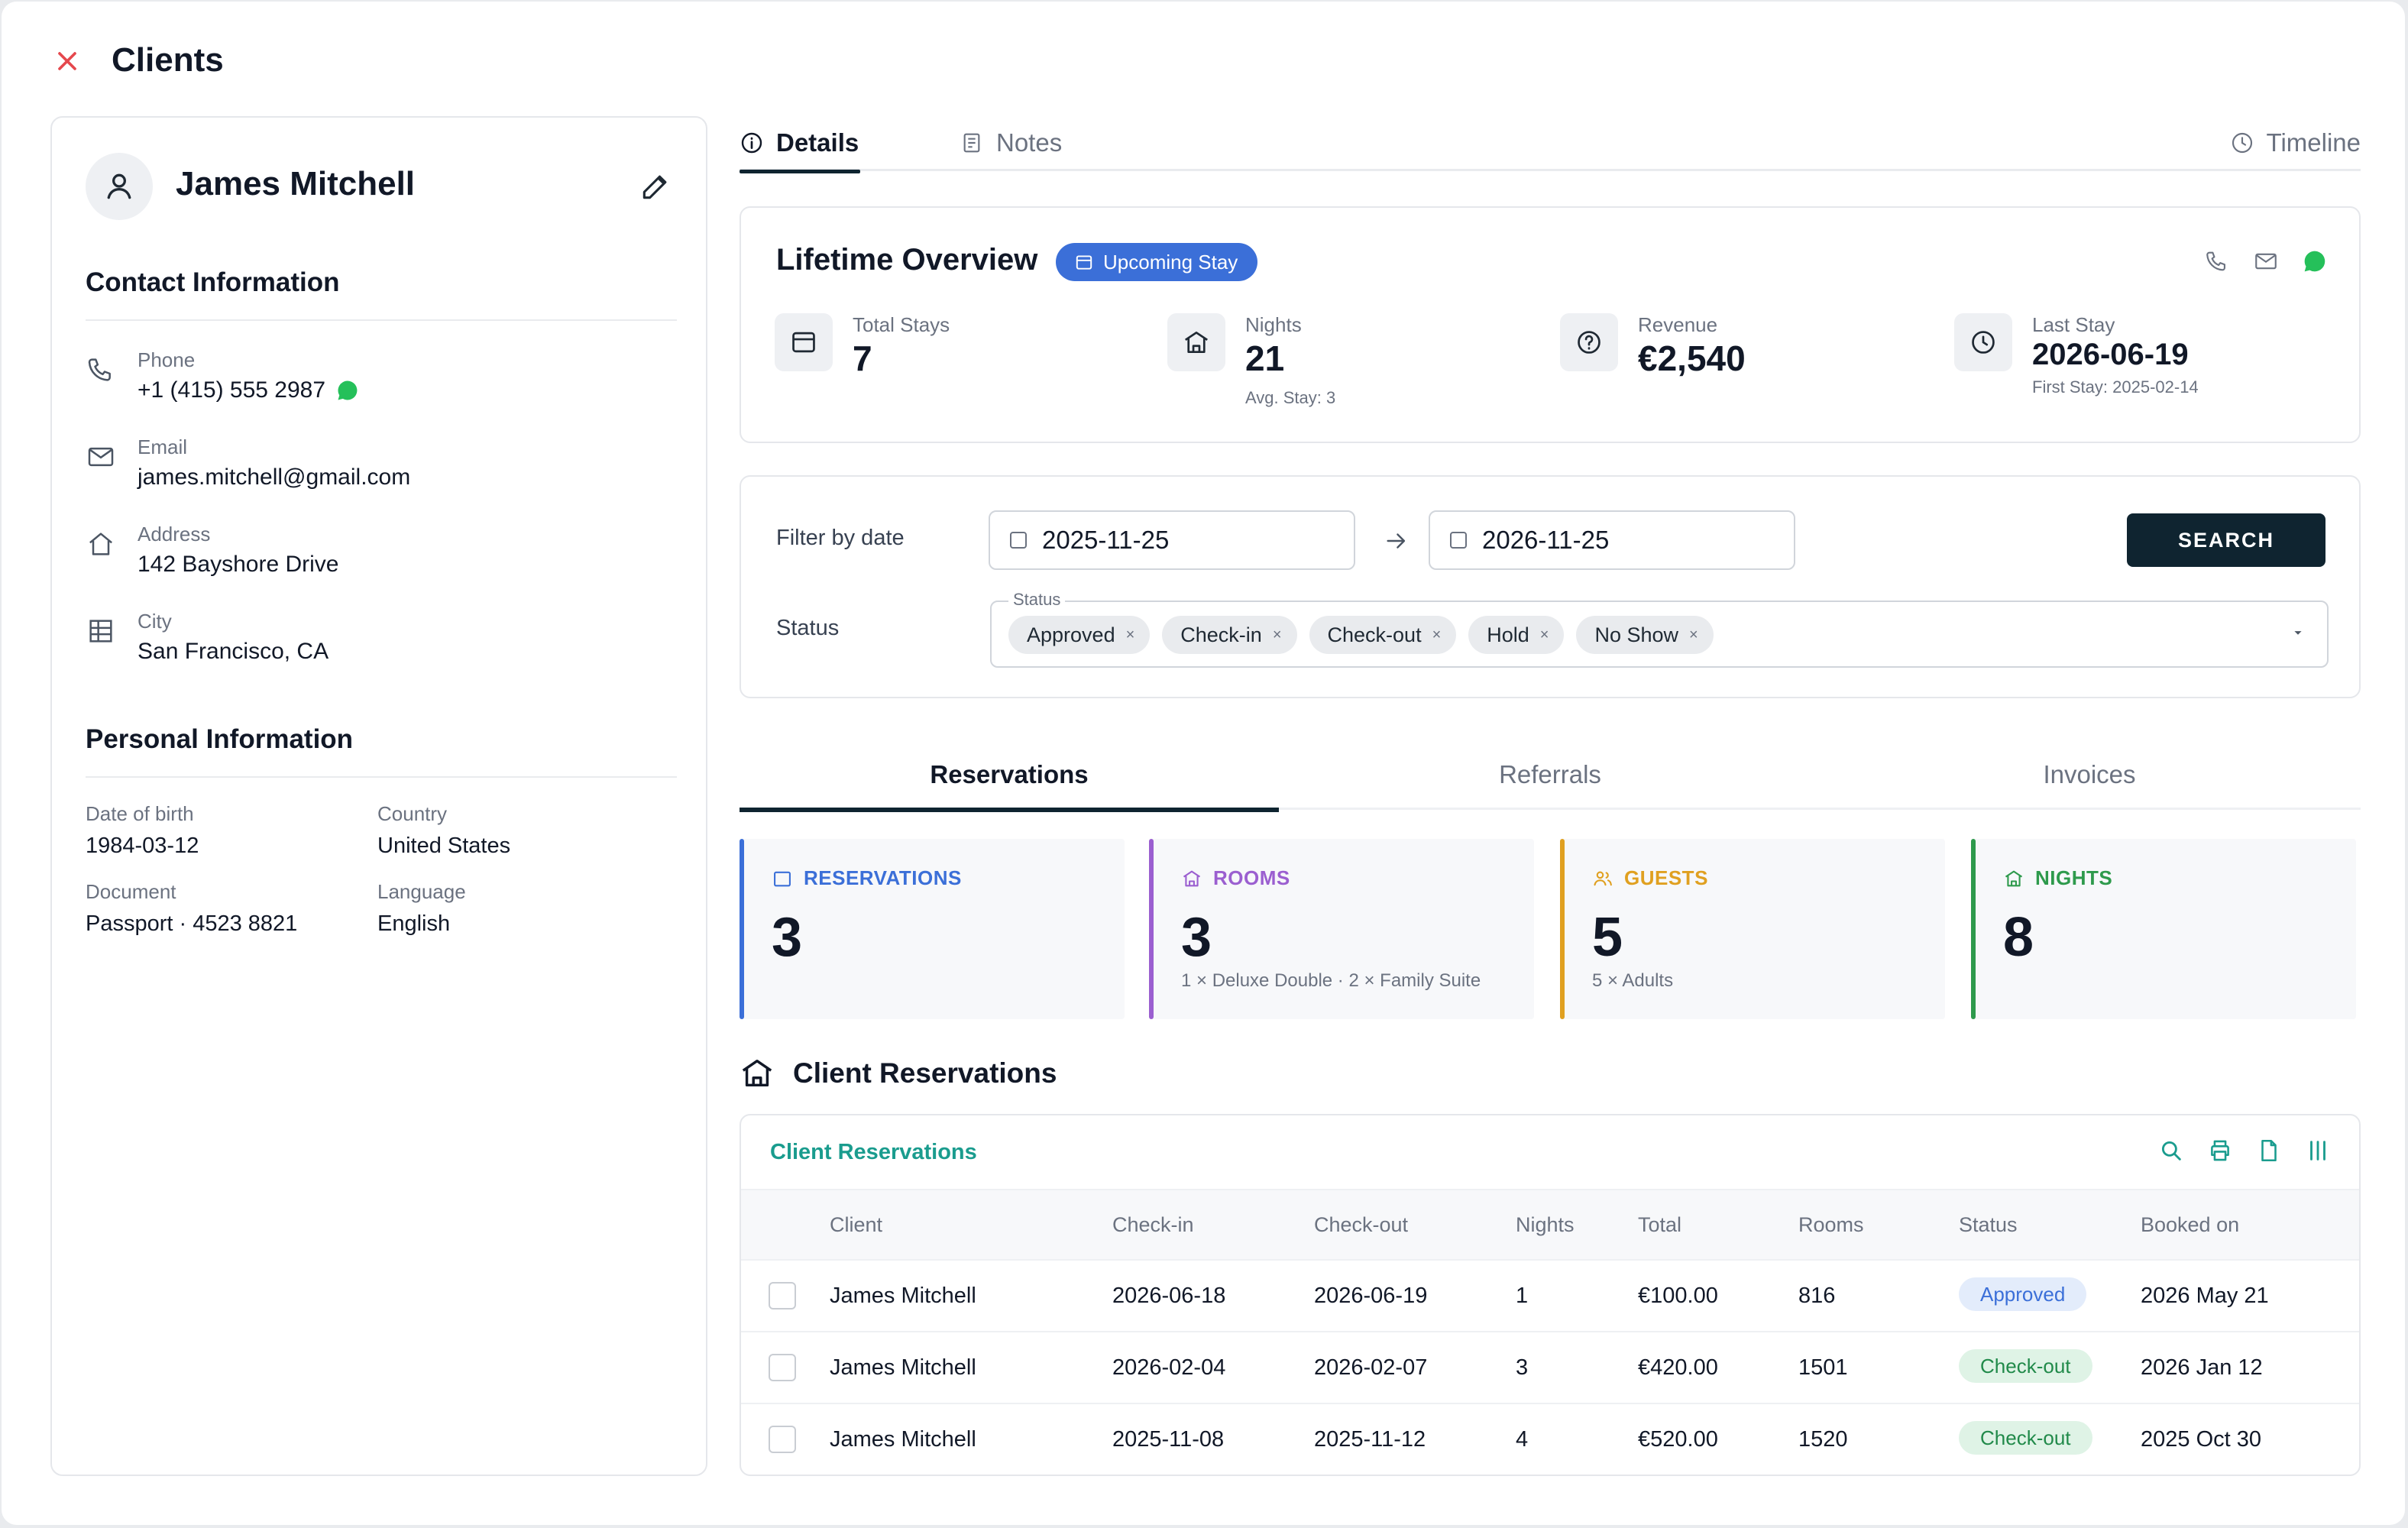  What do you see at coordinates (383, 557) in the screenshot?
I see `address-row: Address 142 Bayshore Drive` at bounding box center [383, 557].